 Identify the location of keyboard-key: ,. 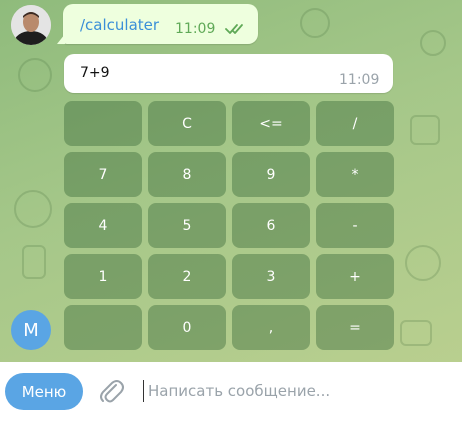
(271, 327).